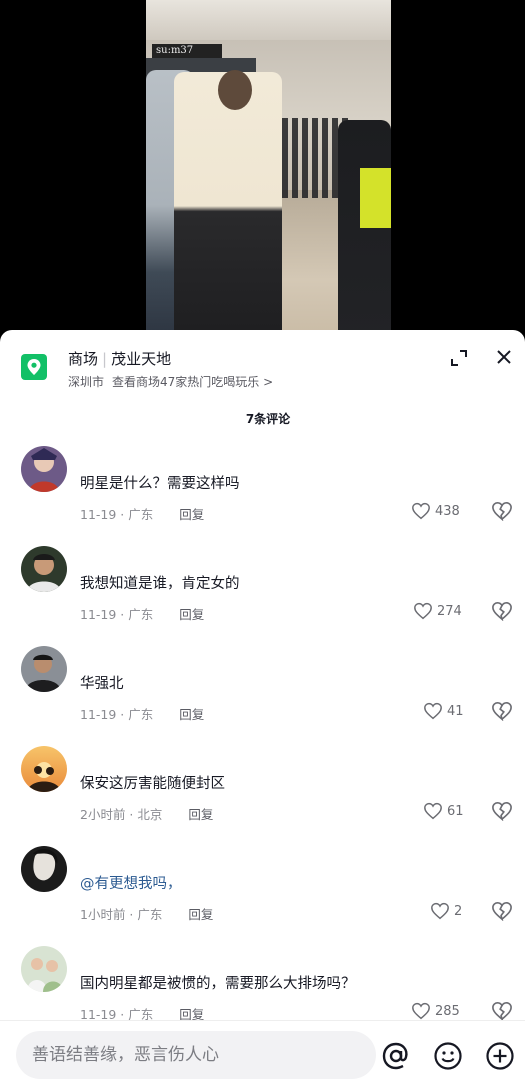 This screenshot has width=525, height=1088. What do you see at coordinates (152, 784) in the screenshot?
I see `comment-text: 保安这厉害能随便封区` at bounding box center [152, 784].